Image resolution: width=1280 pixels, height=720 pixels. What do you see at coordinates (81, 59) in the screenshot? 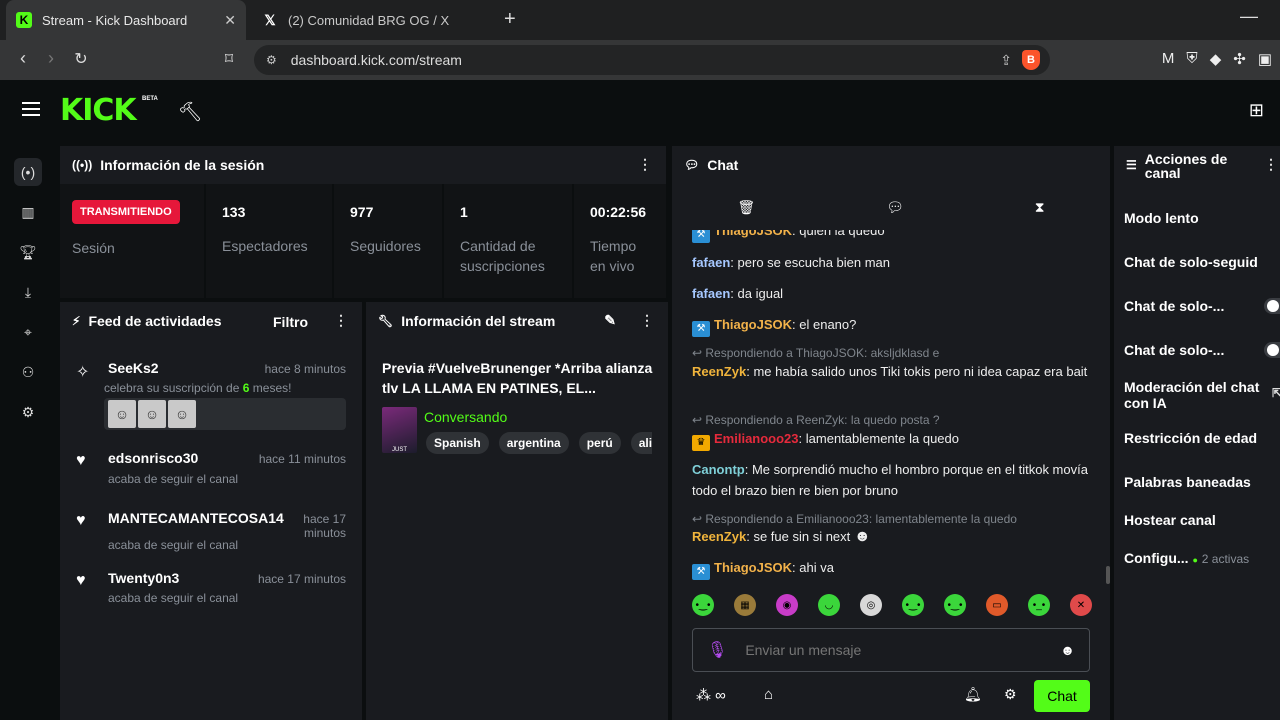
I see `reload-icon: ↻` at bounding box center [81, 59].